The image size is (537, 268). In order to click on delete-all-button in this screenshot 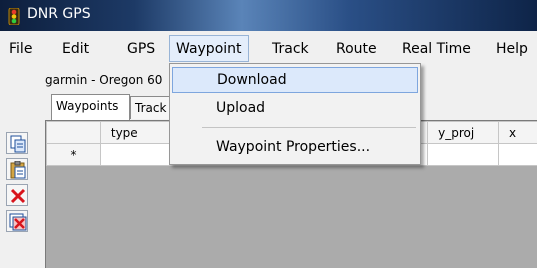, I will do `click(17, 221)`.